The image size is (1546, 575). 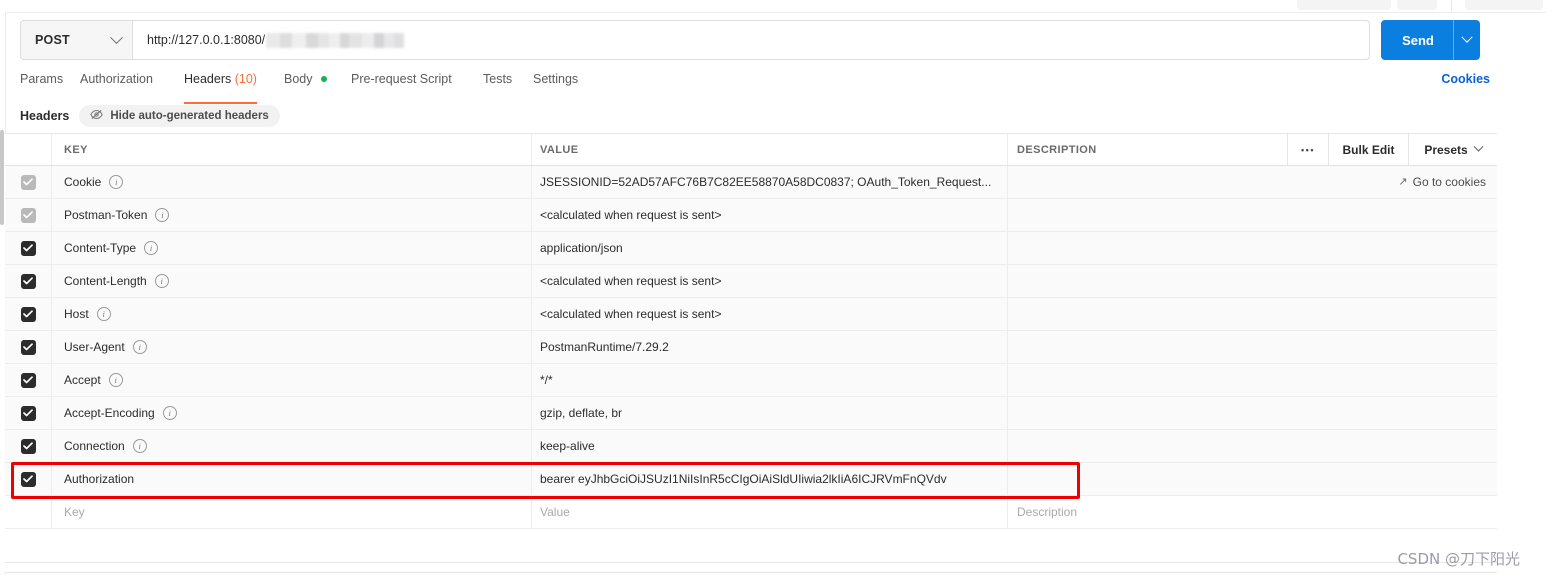 What do you see at coordinates (556, 79) in the screenshot?
I see `tab-settings-label: Settings` at bounding box center [556, 79].